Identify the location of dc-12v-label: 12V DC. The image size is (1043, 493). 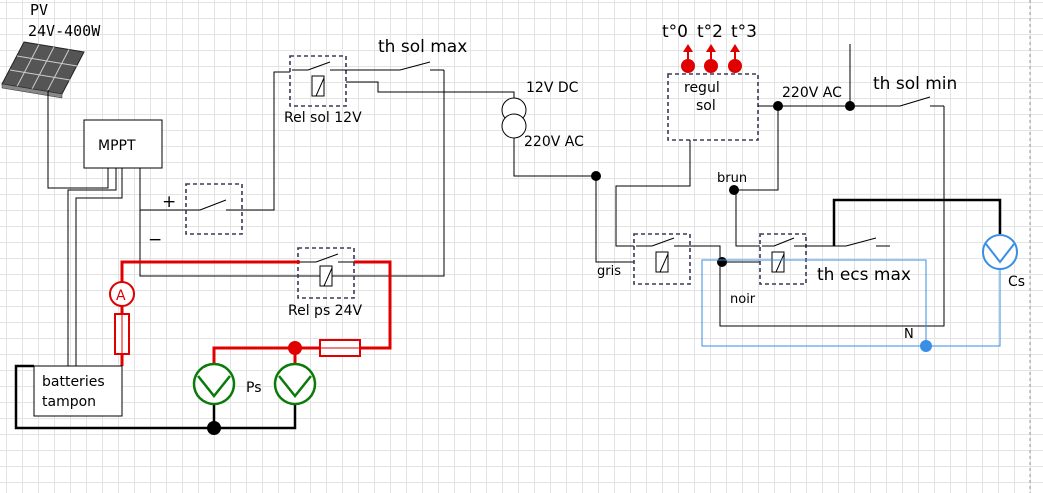
(552, 88).